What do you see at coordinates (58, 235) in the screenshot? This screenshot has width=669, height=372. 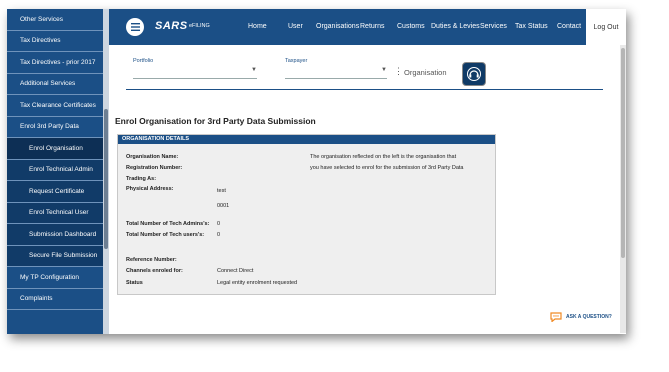 I see `sidebar-item-submission-dashboard: Submission Dashboard` at bounding box center [58, 235].